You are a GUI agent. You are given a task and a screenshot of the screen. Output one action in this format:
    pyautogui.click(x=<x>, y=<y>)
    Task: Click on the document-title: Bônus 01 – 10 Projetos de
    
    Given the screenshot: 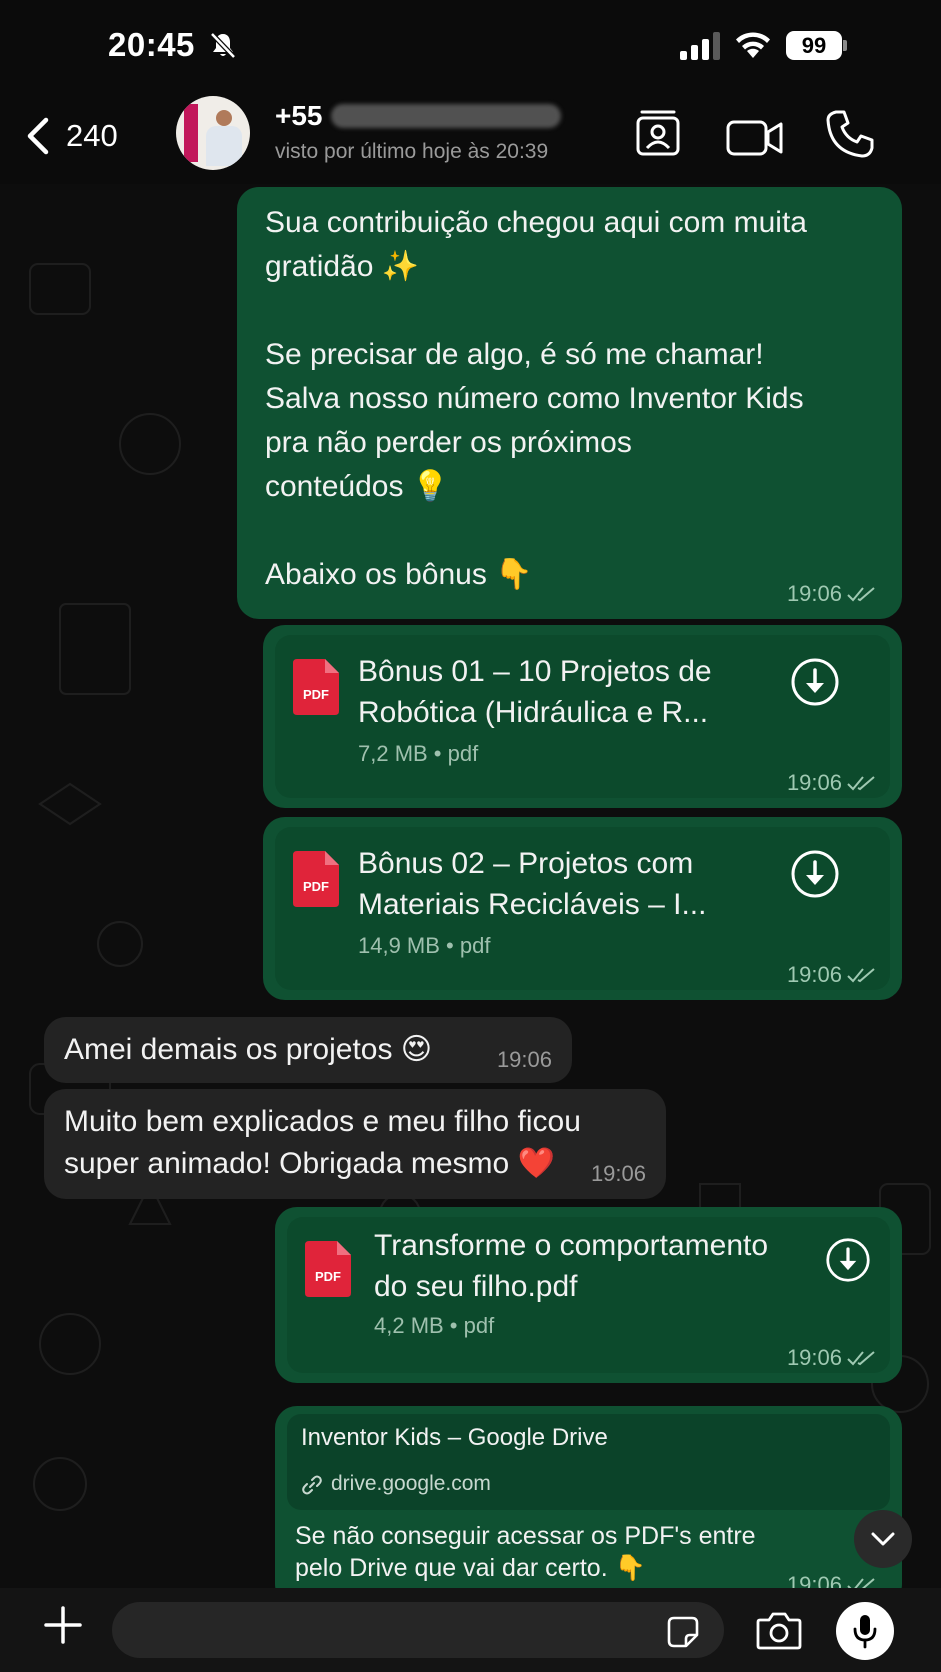 What is the action you would take?
    pyautogui.click(x=535, y=671)
    